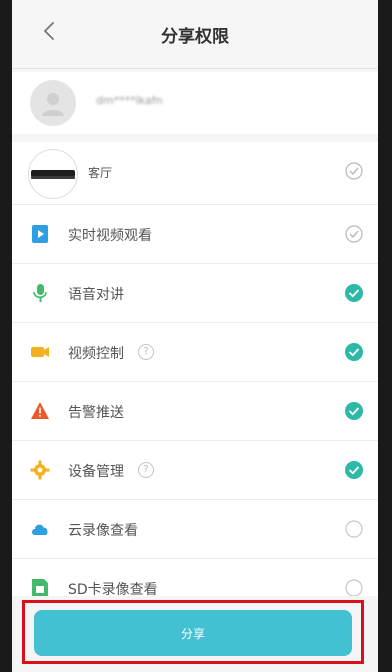  I want to click on header: 分享权限, so click(195, 34).